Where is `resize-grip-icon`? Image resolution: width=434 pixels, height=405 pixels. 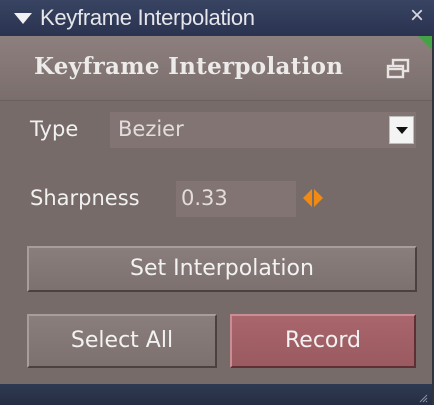 resize-grip-icon is located at coordinates (423, 398).